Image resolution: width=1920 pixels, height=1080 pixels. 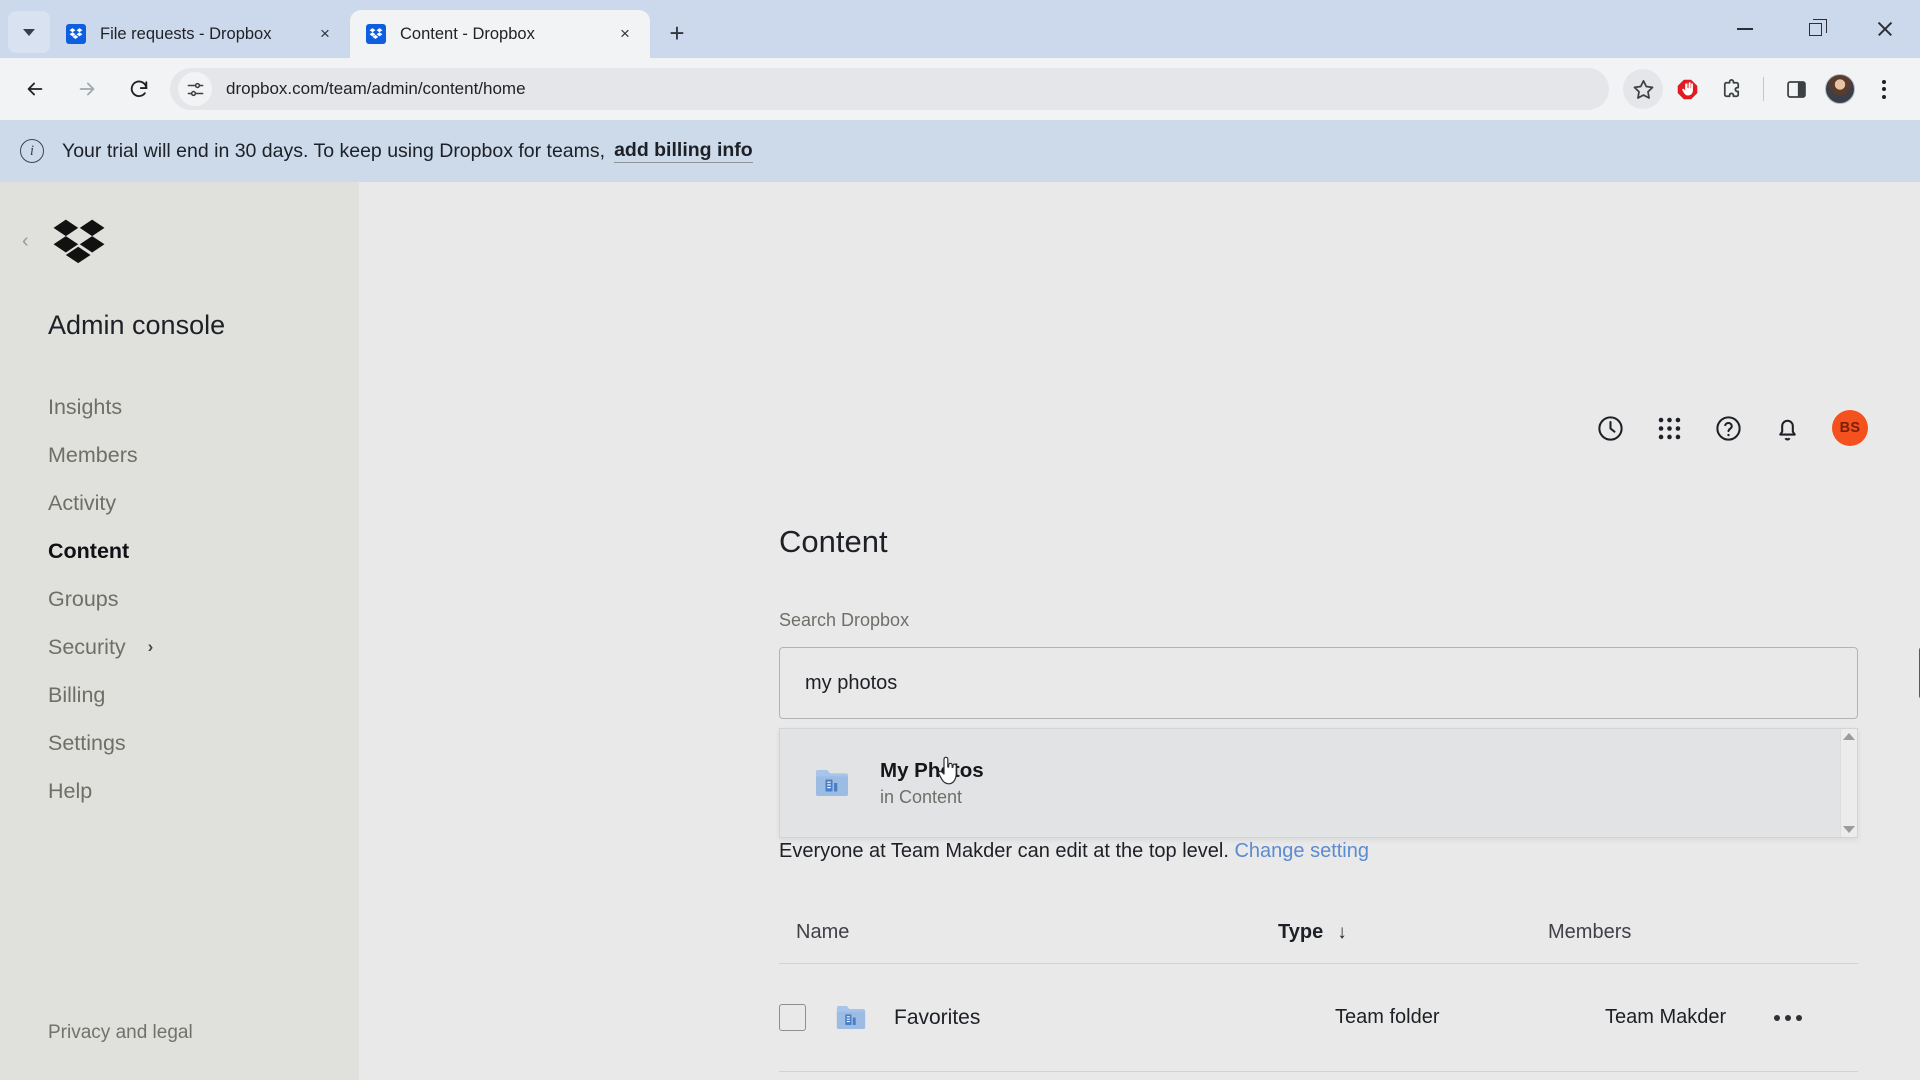 I want to click on chevron-down-icon, so click(x=29, y=32).